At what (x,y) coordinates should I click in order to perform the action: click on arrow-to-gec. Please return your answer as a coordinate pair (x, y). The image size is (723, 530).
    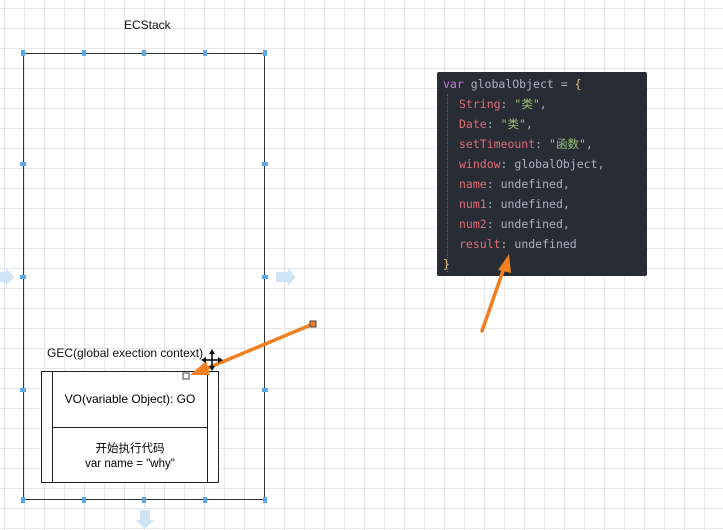
    Looking at the image, I should click on (252, 348).